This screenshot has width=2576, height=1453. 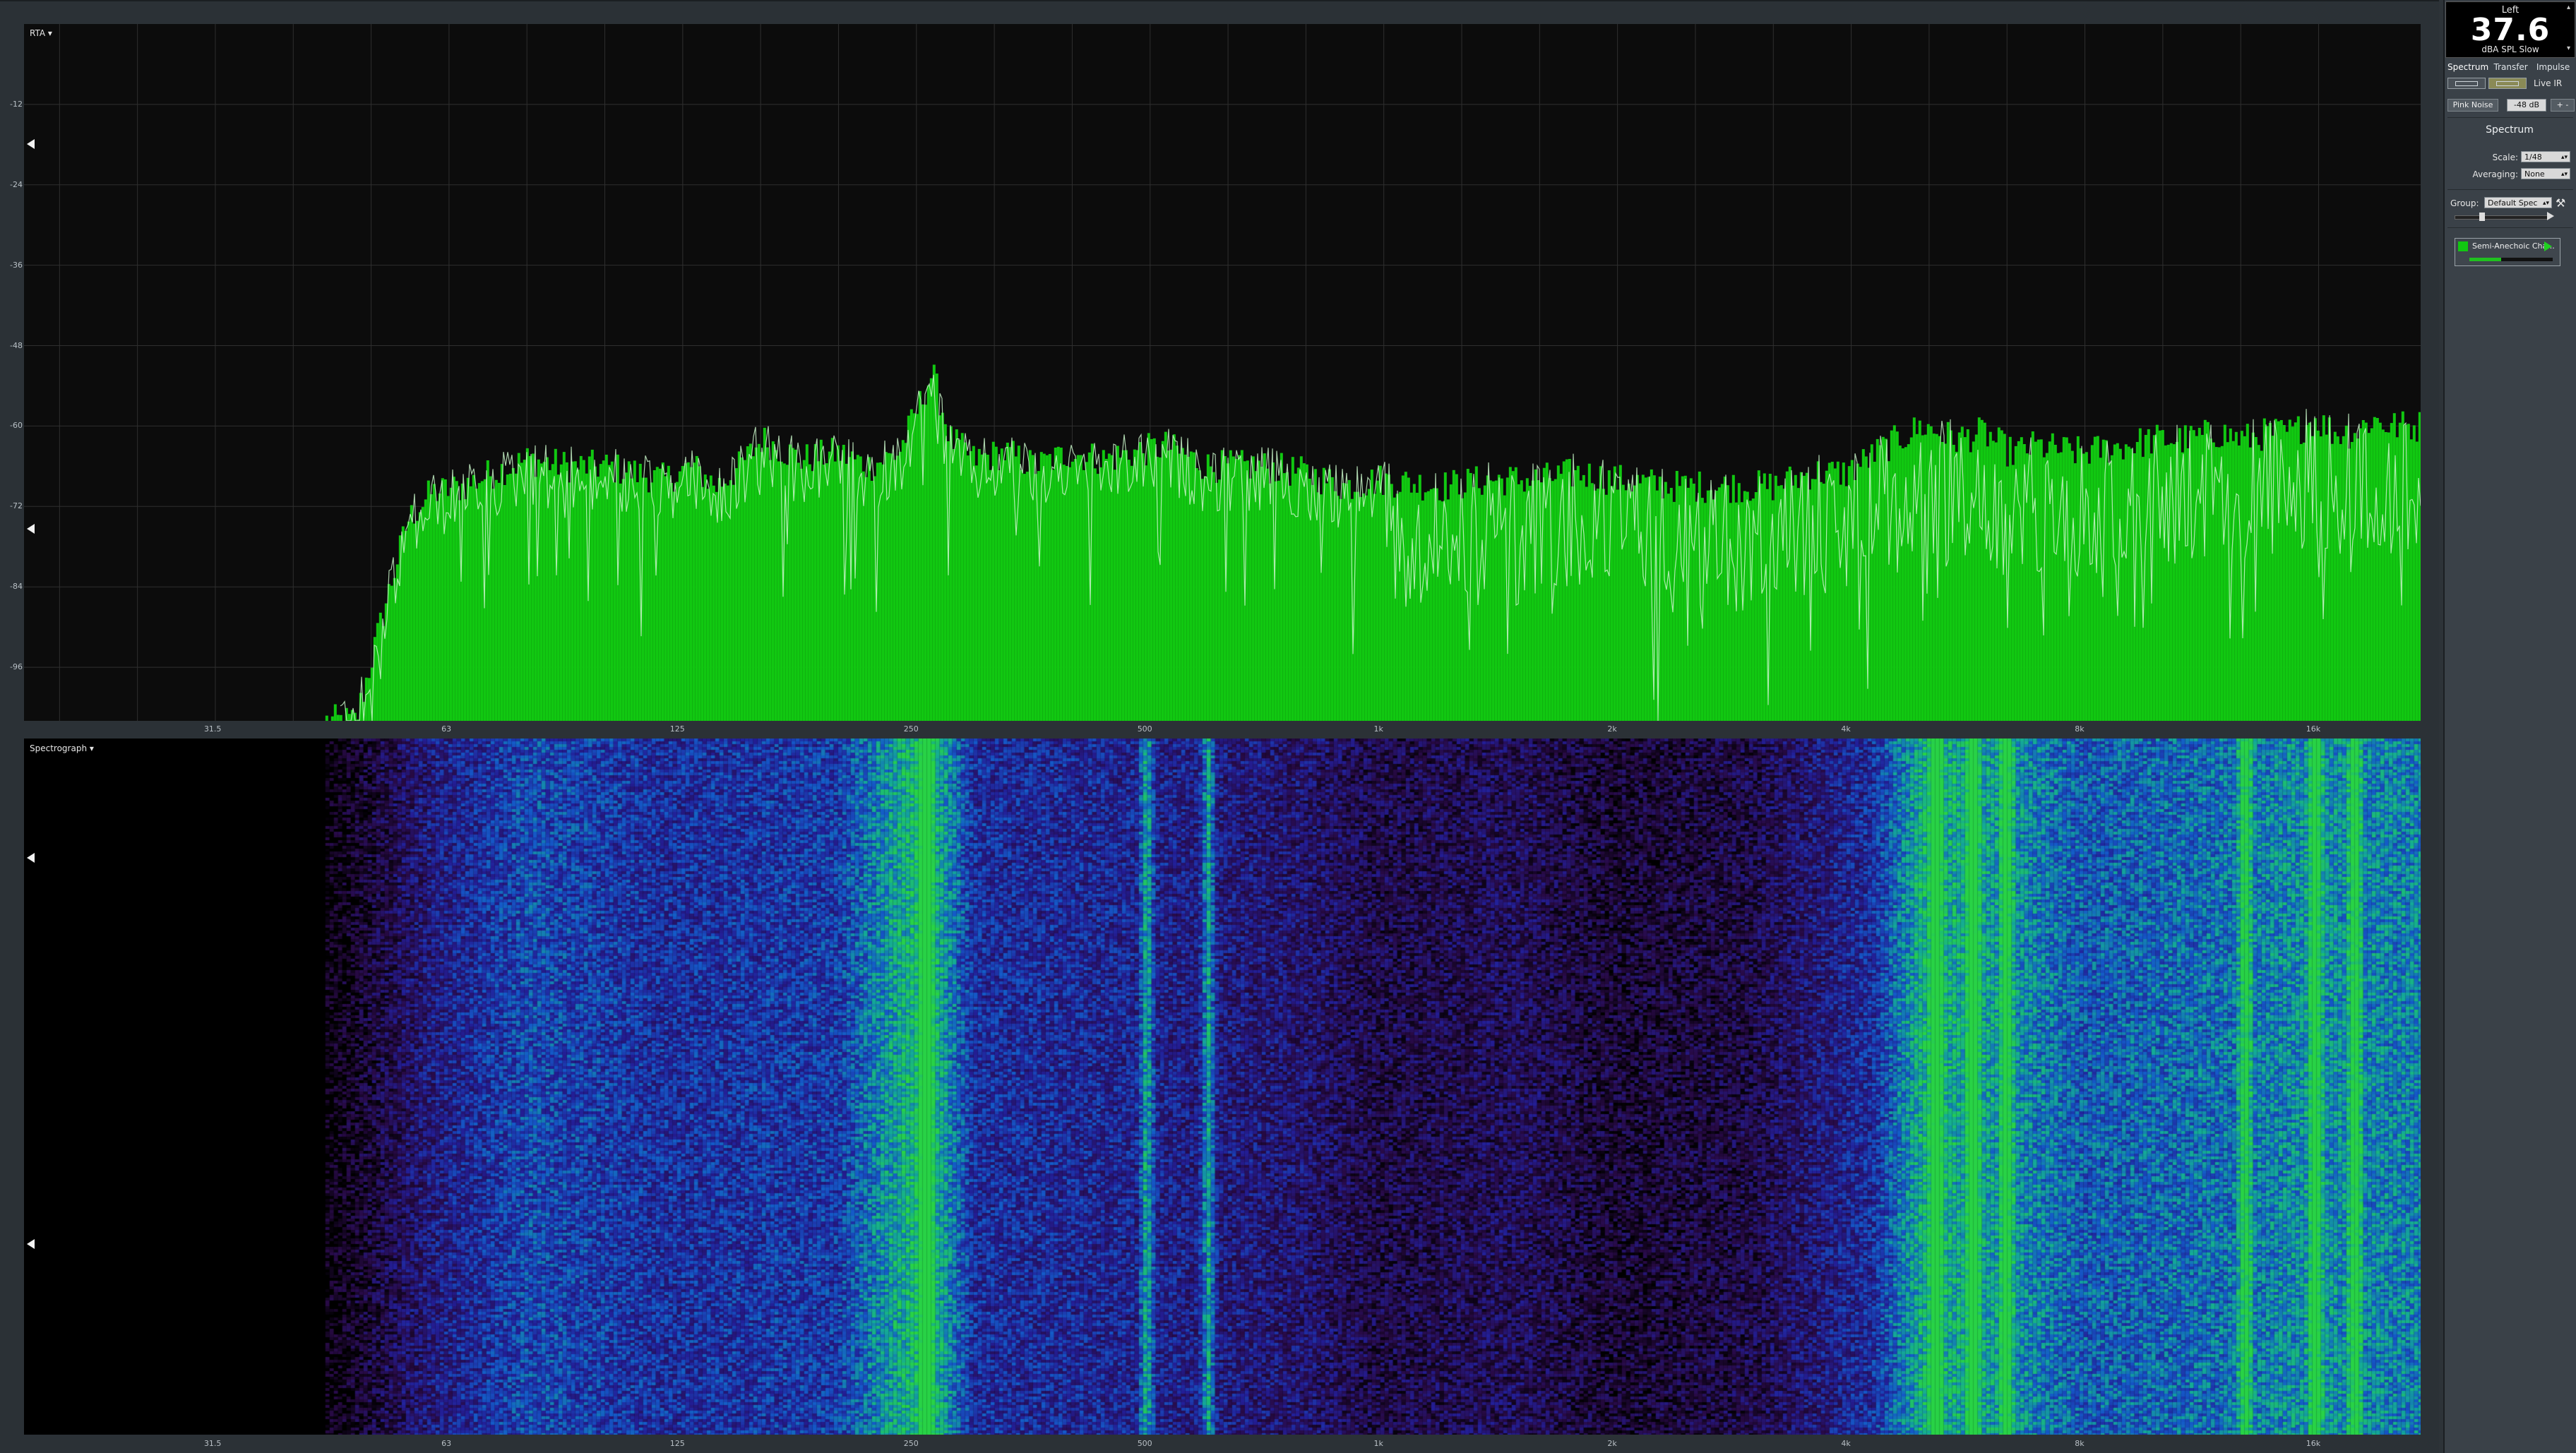 What do you see at coordinates (2548, 246) in the screenshot?
I see `trace-active-icon` at bounding box center [2548, 246].